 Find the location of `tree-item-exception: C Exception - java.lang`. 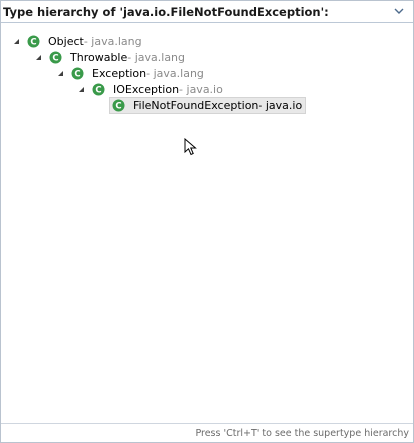

tree-item-exception: C Exception - java.lang is located at coordinates (207, 73).